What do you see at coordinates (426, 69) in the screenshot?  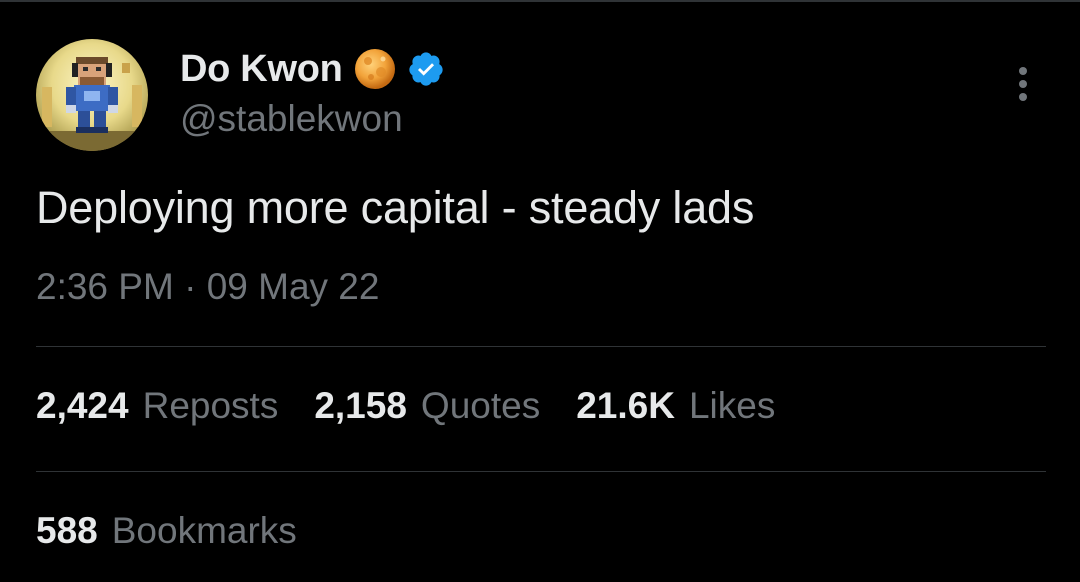 I see `verified-badge-icon` at bounding box center [426, 69].